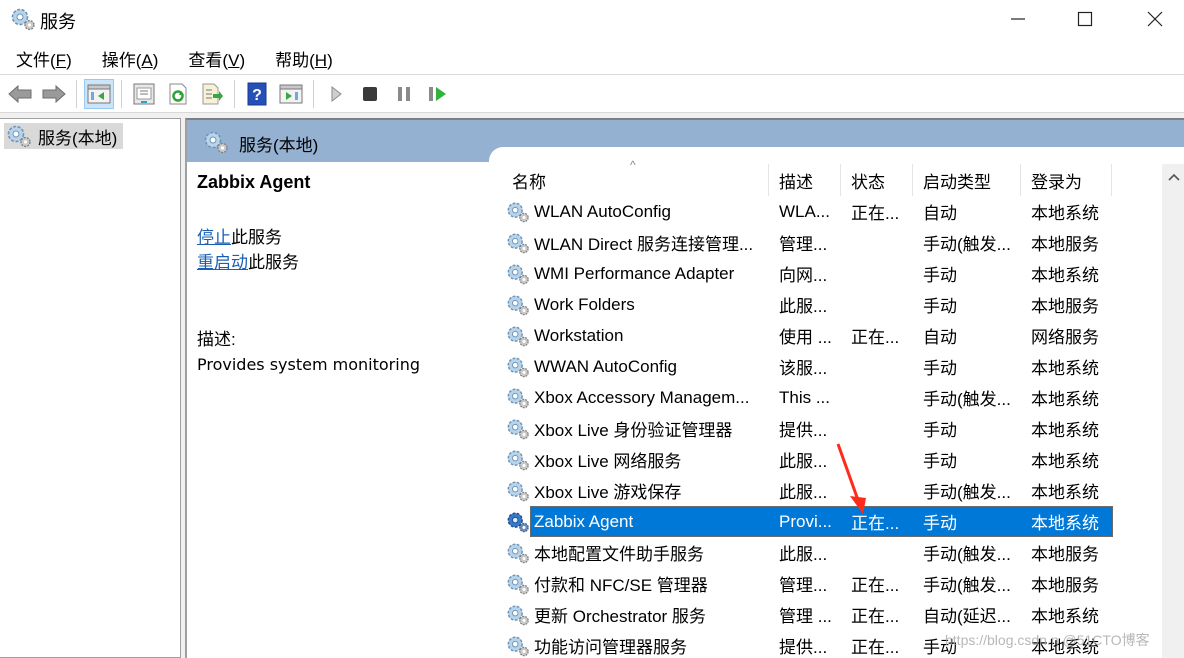 The height and width of the screenshot is (658, 1184). Describe the element at coordinates (621, 585) in the screenshot. I see `service-name: 付款和 NFC/SE 管理器` at that location.